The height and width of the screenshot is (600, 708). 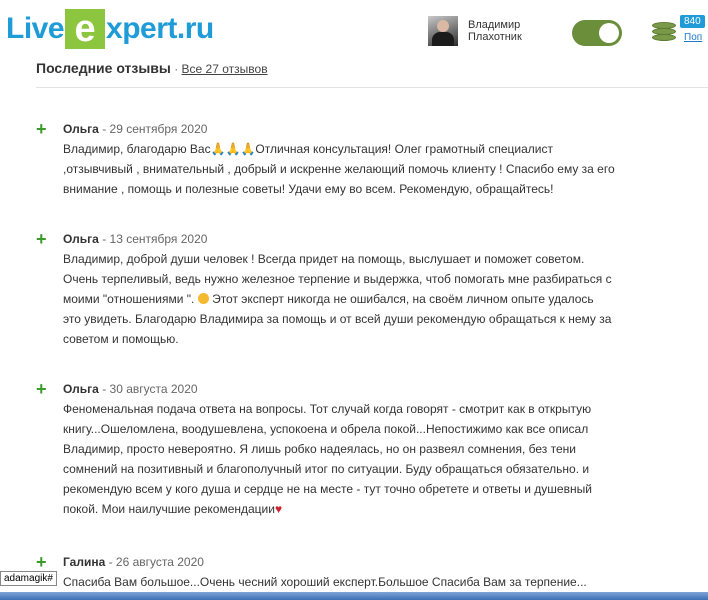 What do you see at coordinates (84, 562) in the screenshot?
I see `review-author: Галина` at bounding box center [84, 562].